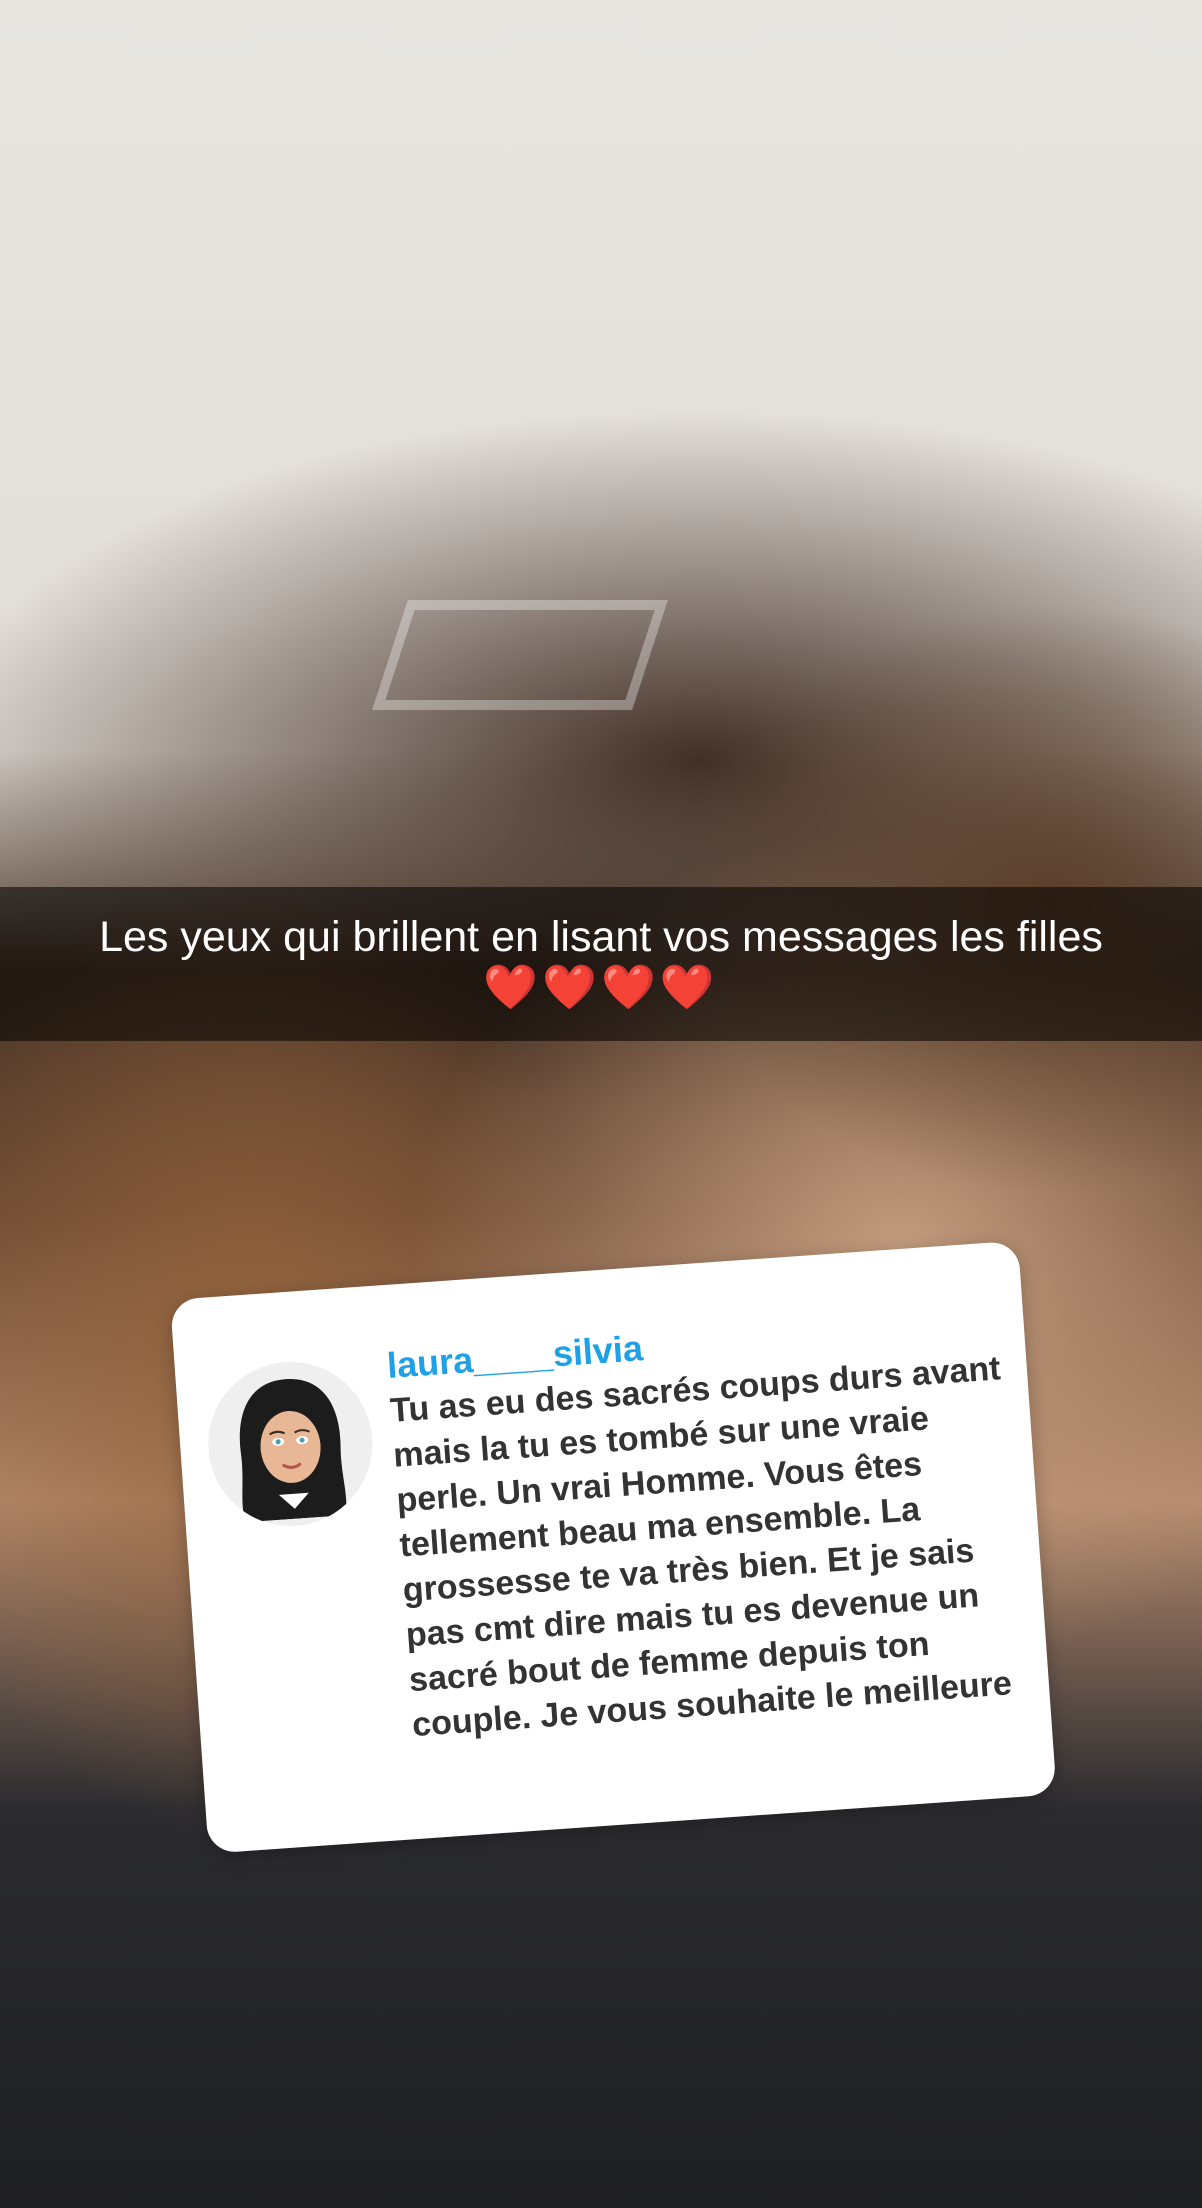 The image size is (1202, 2208). I want to click on ceiling-light-fixture, so click(520, 655).